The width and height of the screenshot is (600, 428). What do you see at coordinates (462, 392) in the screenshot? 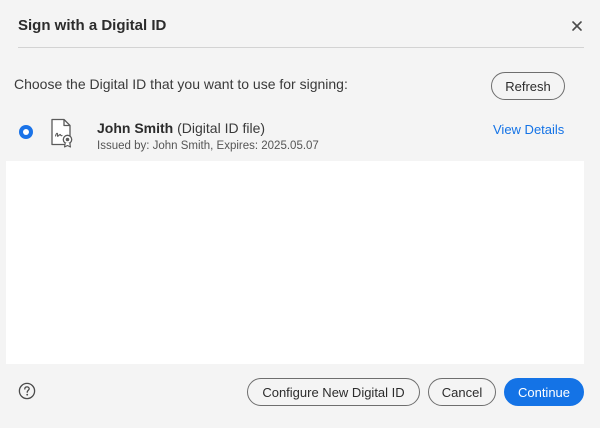
I see `cancel-button: Cancel` at bounding box center [462, 392].